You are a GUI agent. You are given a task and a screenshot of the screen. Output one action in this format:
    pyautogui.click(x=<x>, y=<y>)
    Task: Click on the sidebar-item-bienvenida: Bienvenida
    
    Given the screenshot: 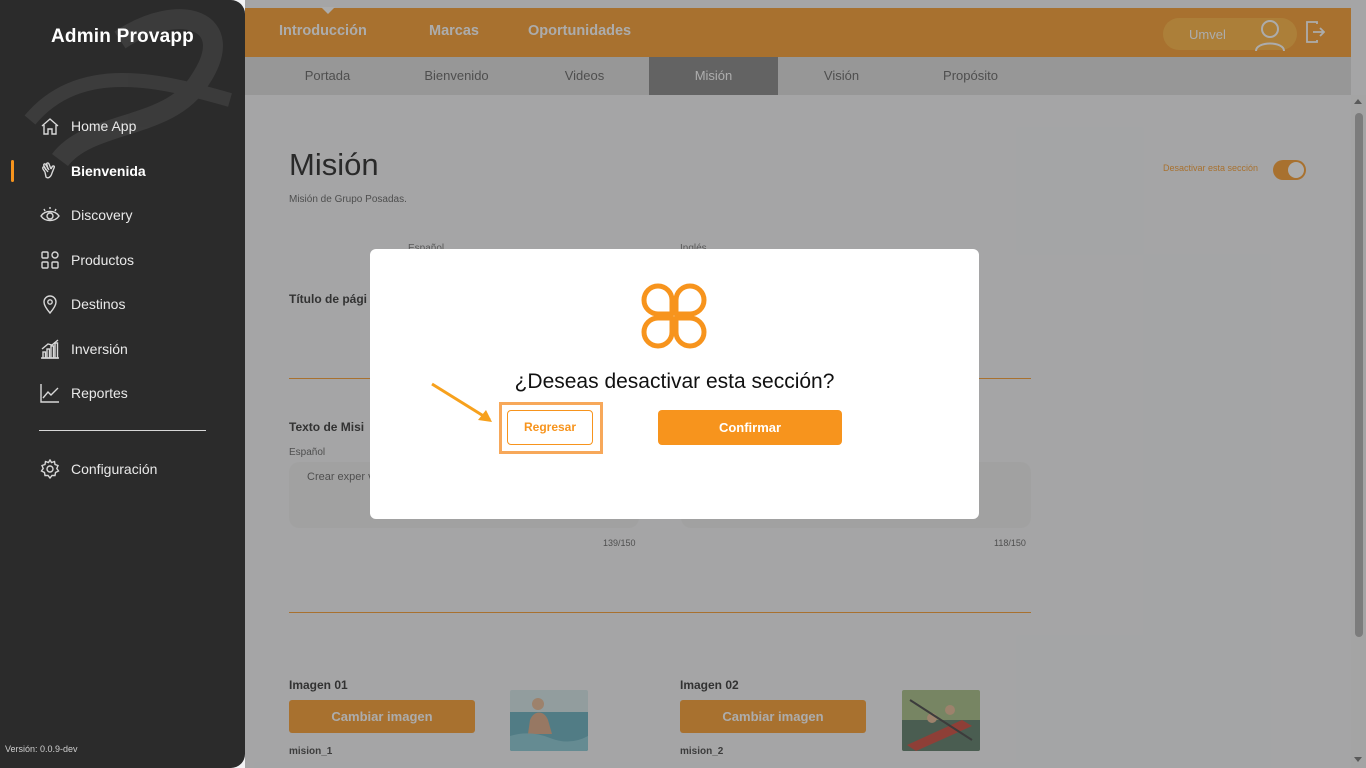 What is the action you would take?
    pyautogui.click(x=122, y=171)
    